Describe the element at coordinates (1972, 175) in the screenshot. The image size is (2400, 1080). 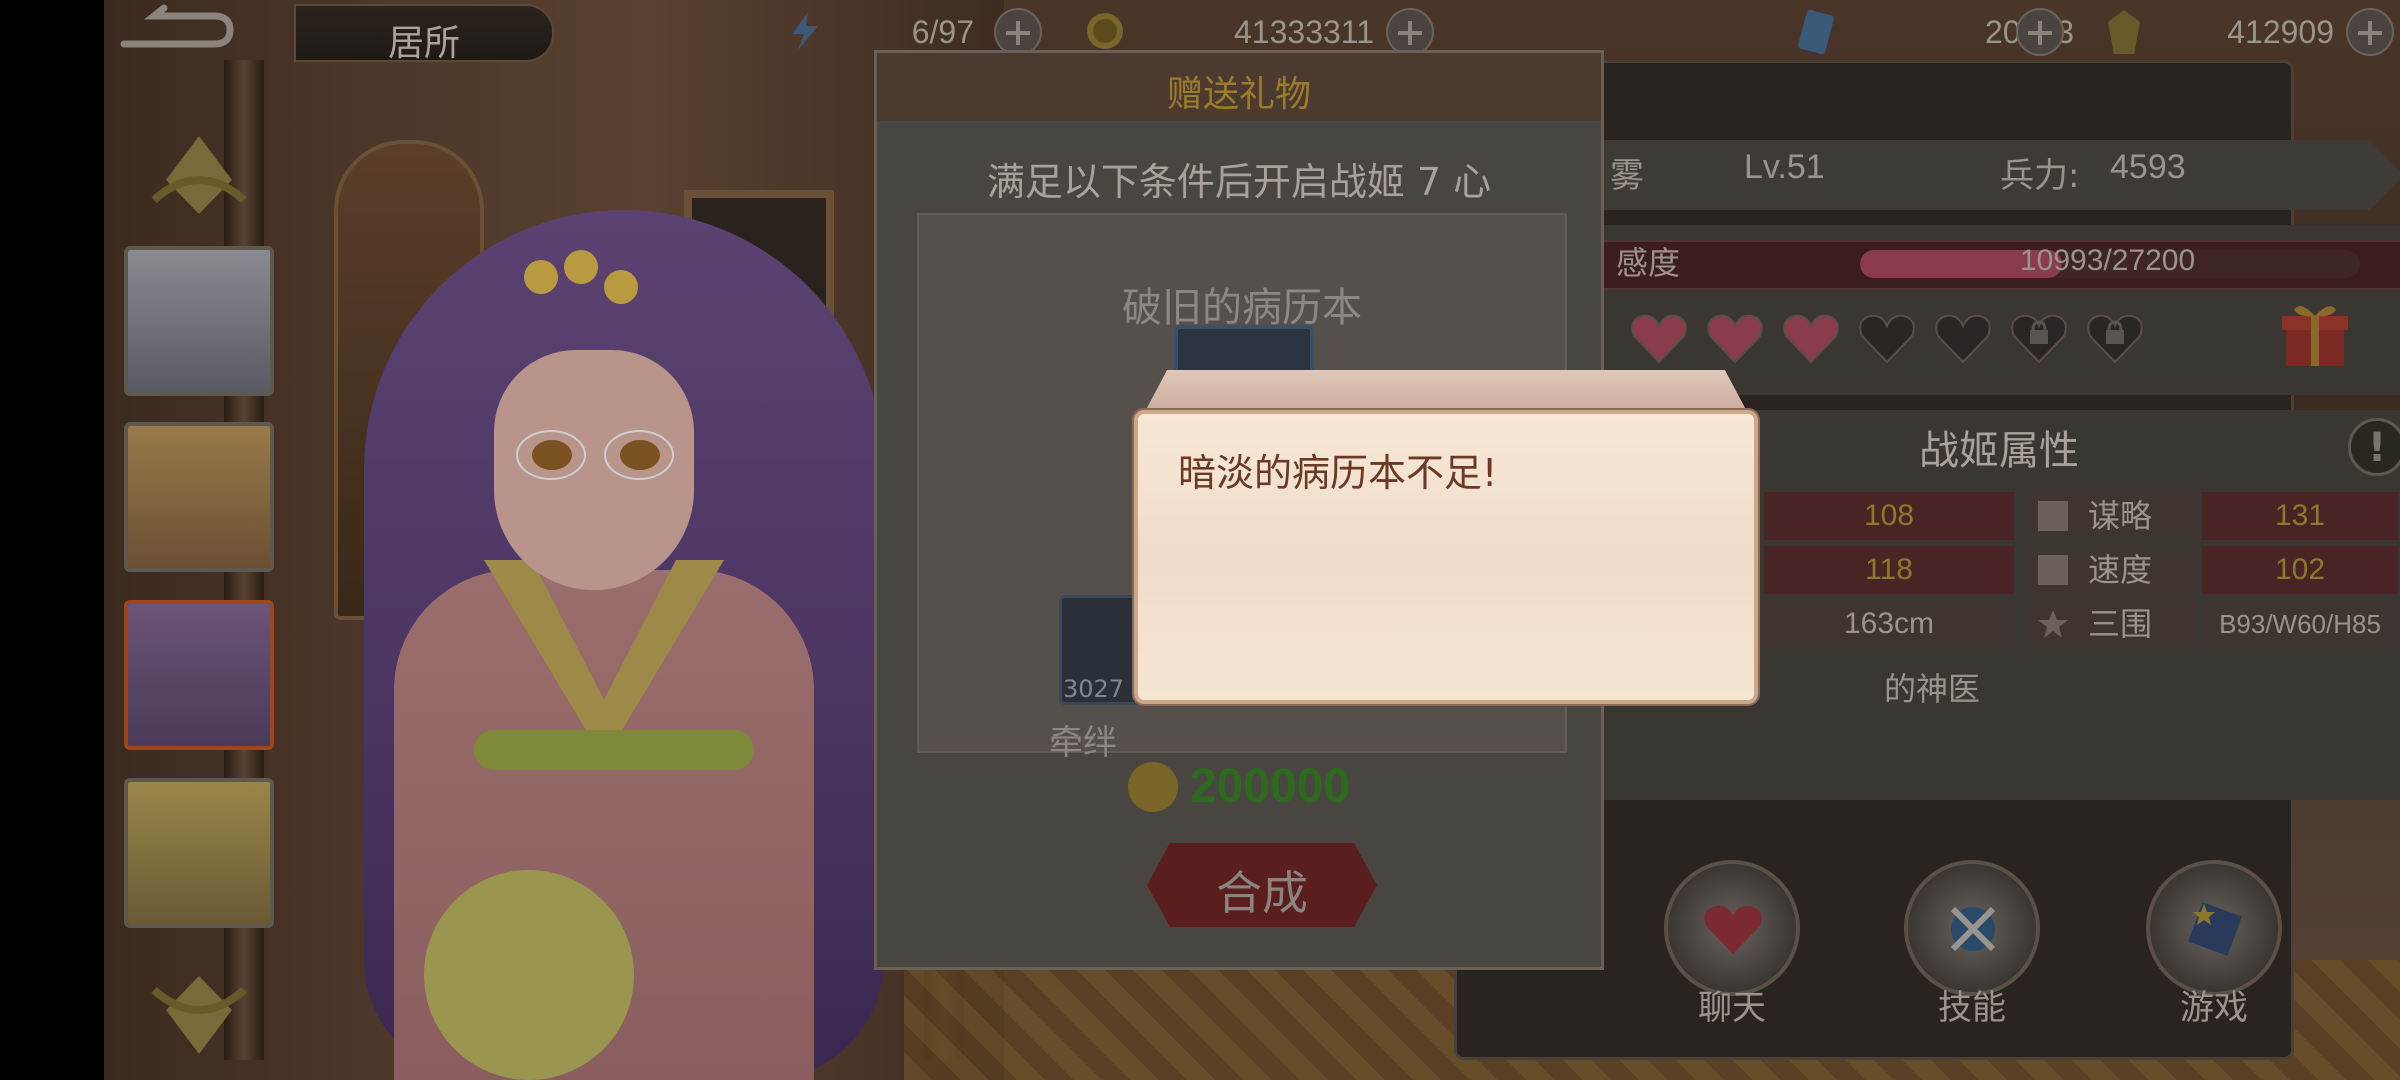
I see `name-level-bar` at that location.